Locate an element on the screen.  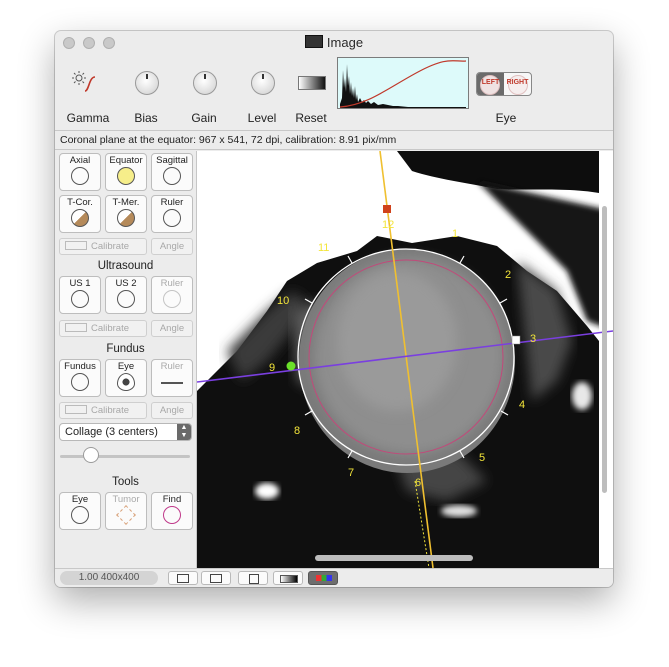
zoom-readout: 1.00 400x400 is located at coordinates (109, 578).